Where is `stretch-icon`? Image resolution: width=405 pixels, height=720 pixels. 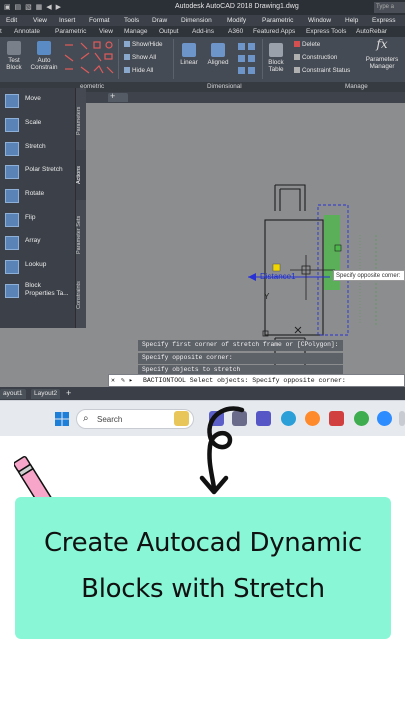 stretch-icon is located at coordinates (12, 149).